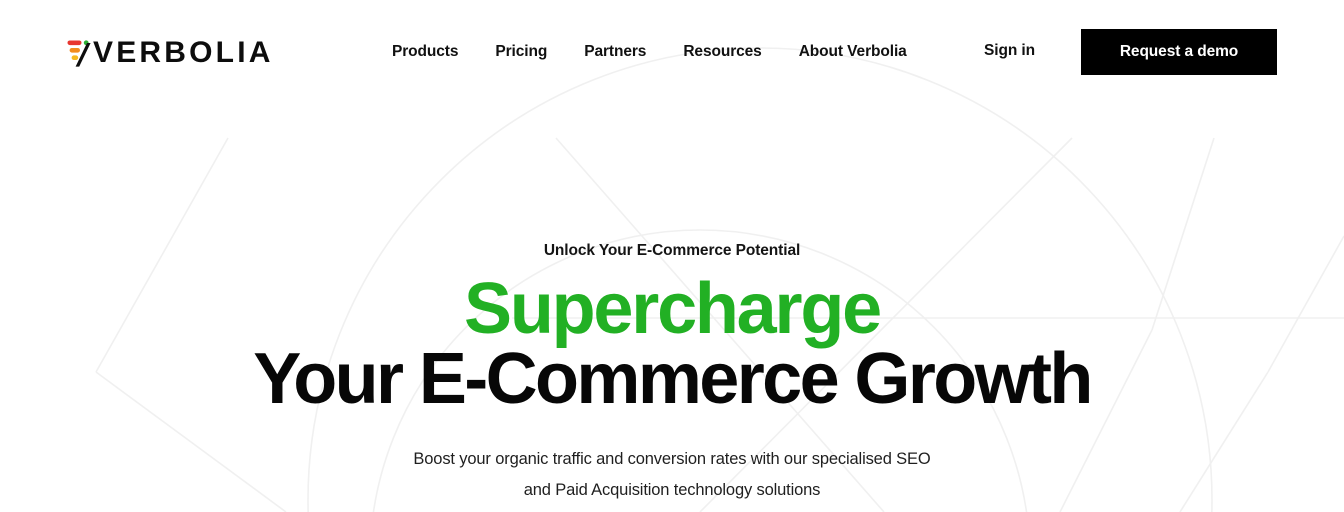 This screenshot has height=512, width=1344. Describe the element at coordinates (673, 309) in the screenshot. I see `hero-headline-accent-line: Supercharge` at that location.